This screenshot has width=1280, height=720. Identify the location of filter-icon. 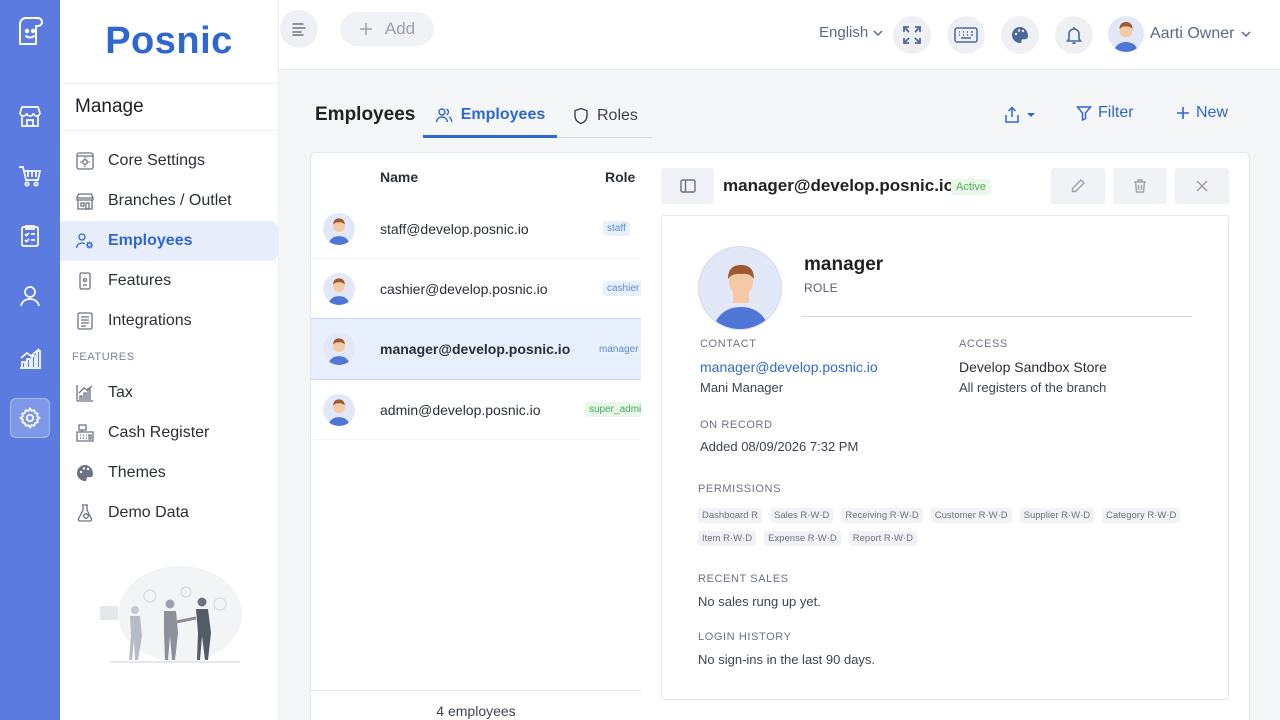
(1084, 113).